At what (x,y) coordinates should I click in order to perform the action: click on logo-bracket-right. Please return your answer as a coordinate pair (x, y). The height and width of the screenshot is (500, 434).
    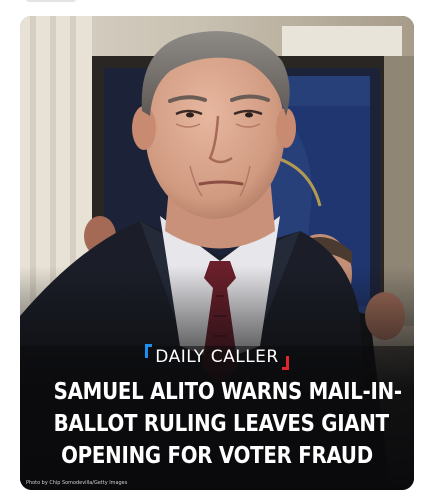
    Looking at the image, I should click on (285, 363).